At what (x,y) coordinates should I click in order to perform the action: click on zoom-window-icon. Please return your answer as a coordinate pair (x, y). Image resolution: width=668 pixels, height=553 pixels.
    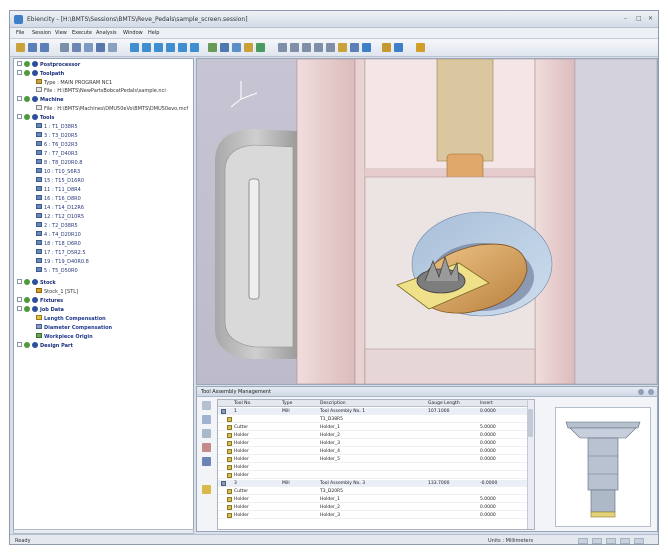
    Looking at the image, I should click on (282, 47).